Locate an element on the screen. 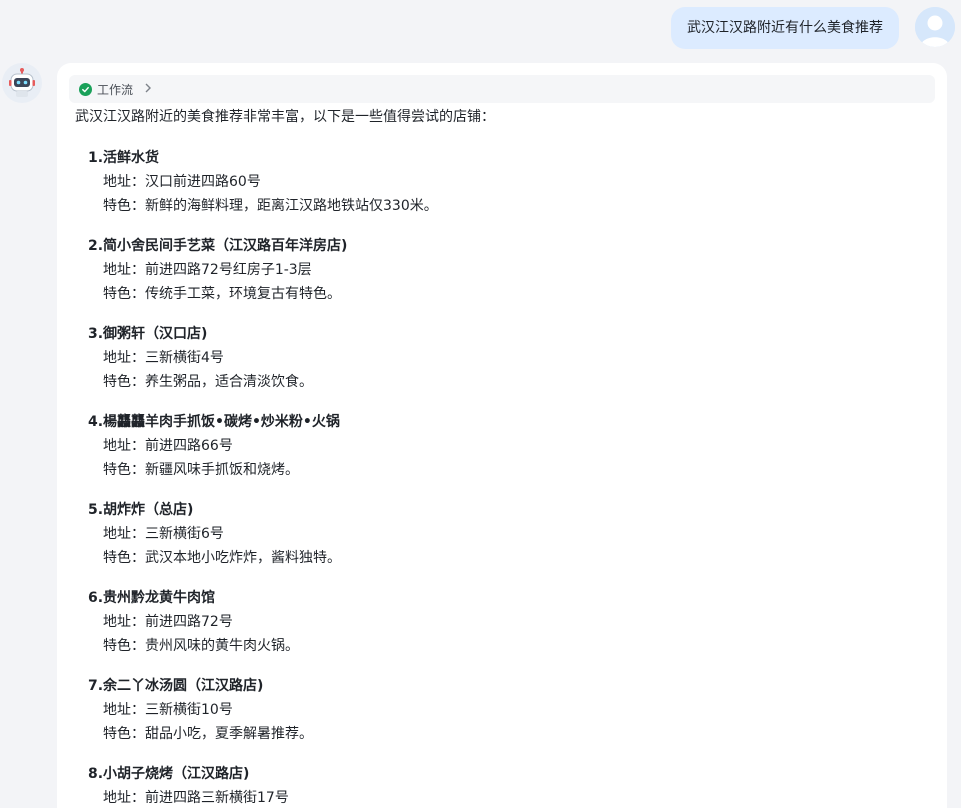 This screenshot has width=961, height=808. restaurant-feature: 特色：新疆风味手抓饭和烧烤。 is located at coordinates (201, 470).